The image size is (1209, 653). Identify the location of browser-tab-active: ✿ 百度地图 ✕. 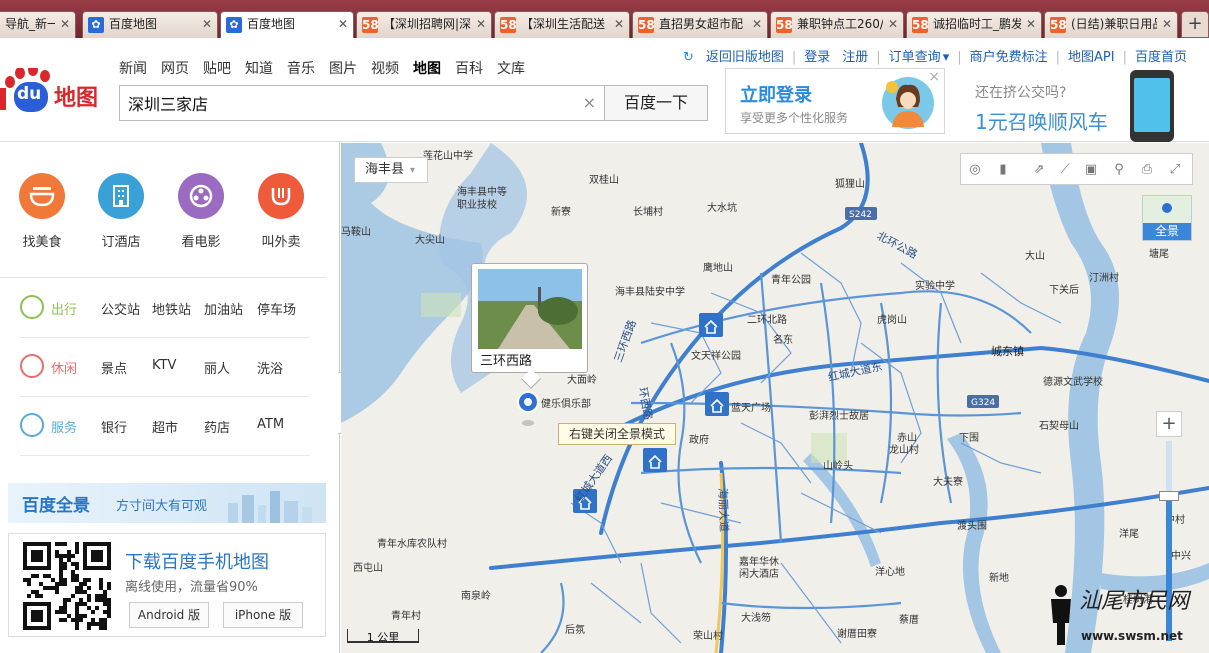
(287, 24).